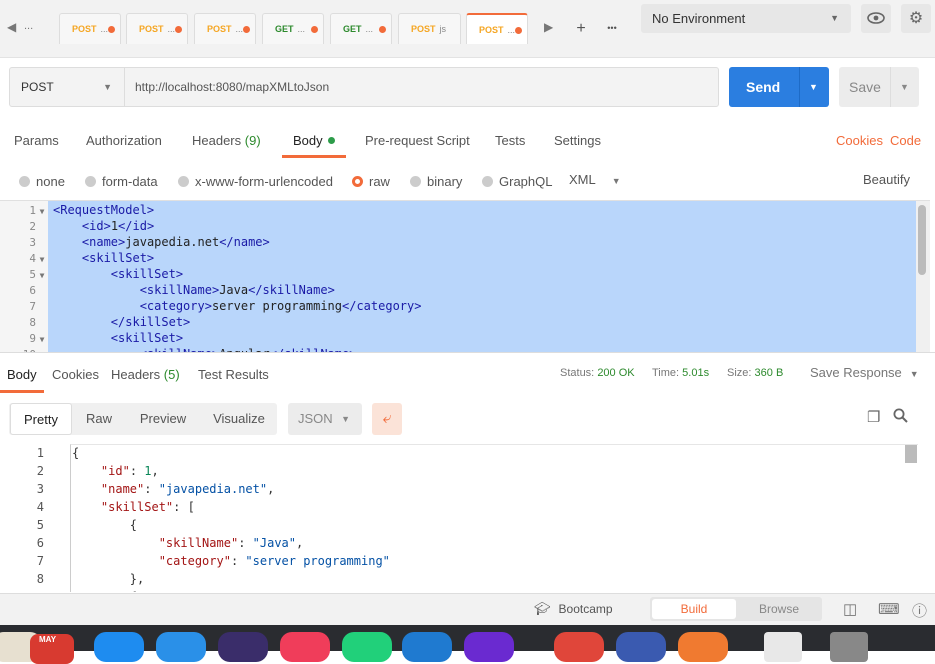  Describe the element at coordinates (11, 27) in the screenshot. I see `scroll-tabs-left-icon: ◀` at that location.